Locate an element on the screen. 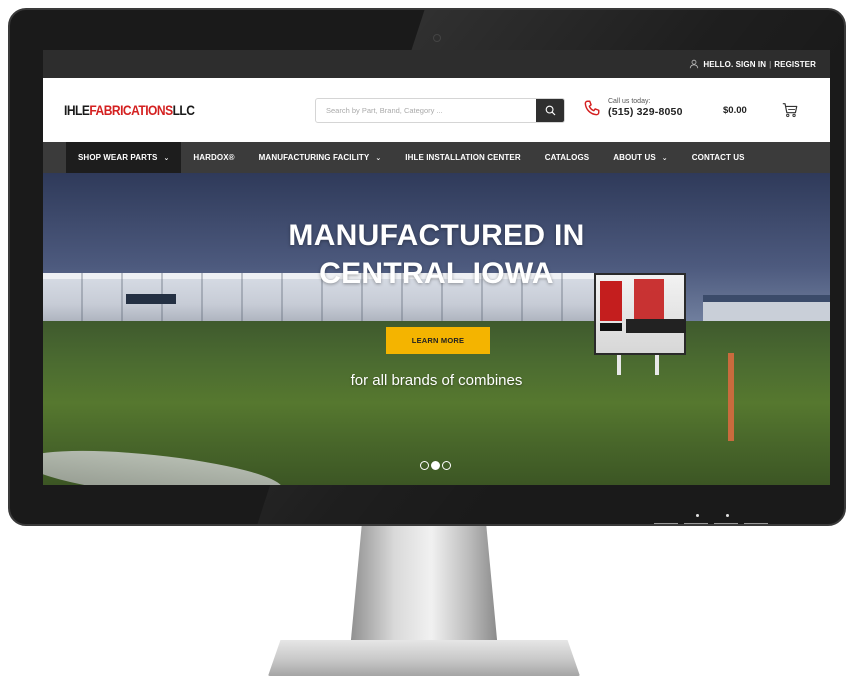 This screenshot has width=848, height=676. nav-shop-wear-parts: SHOP WEAR PARTS ⌄ is located at coordinates (124, 157).